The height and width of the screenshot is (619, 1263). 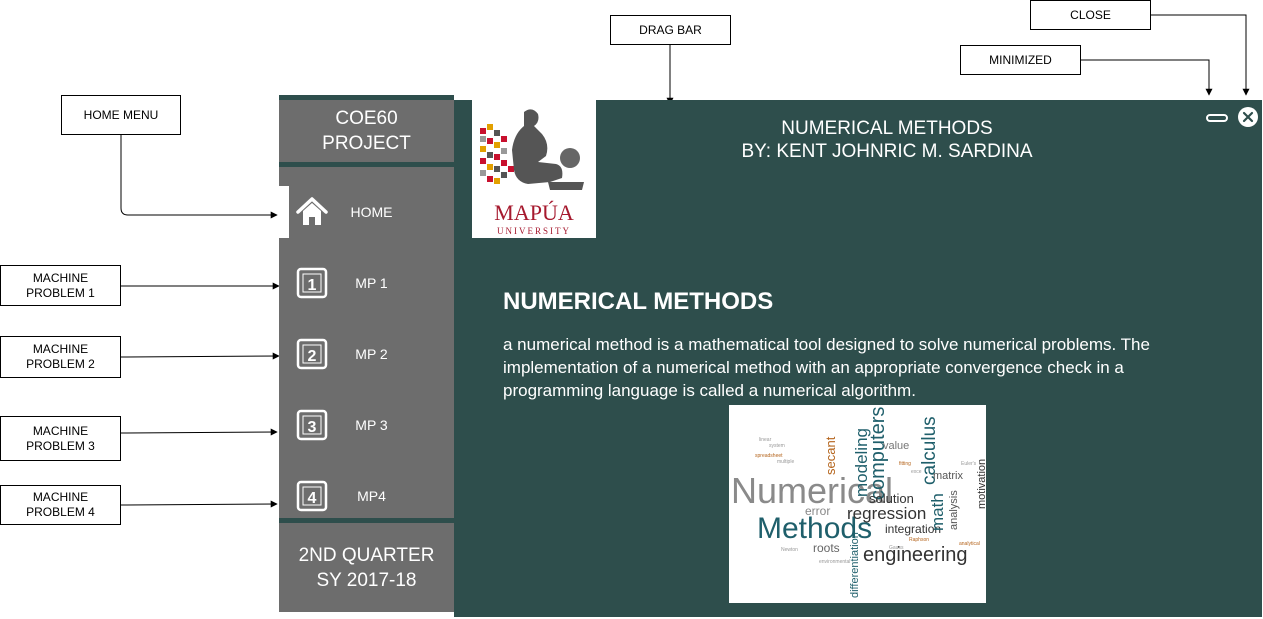 I want to click on drag-bar-annotation: DRAG BAR, so click(x=670, y=30).